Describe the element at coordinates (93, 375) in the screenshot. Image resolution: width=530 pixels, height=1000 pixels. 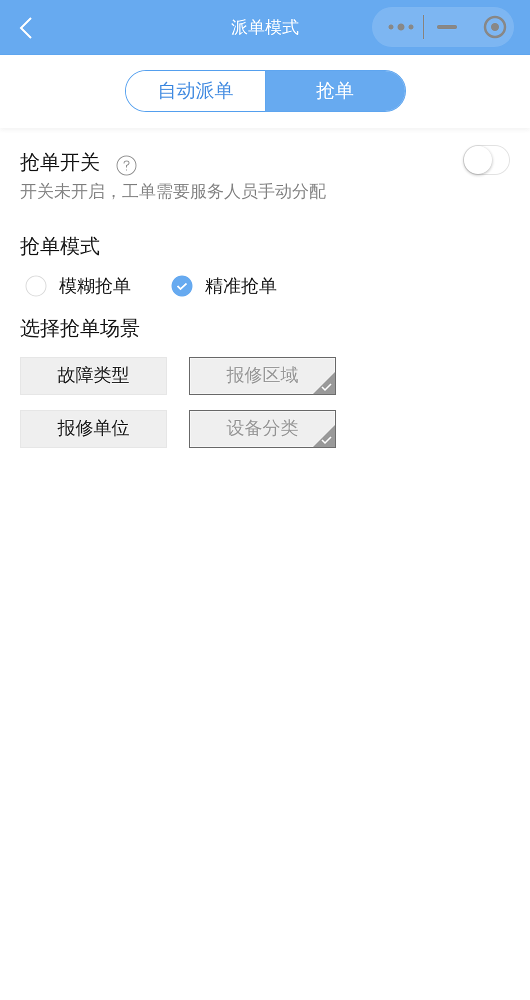
I see `scene-option: 故障类型` at that location.